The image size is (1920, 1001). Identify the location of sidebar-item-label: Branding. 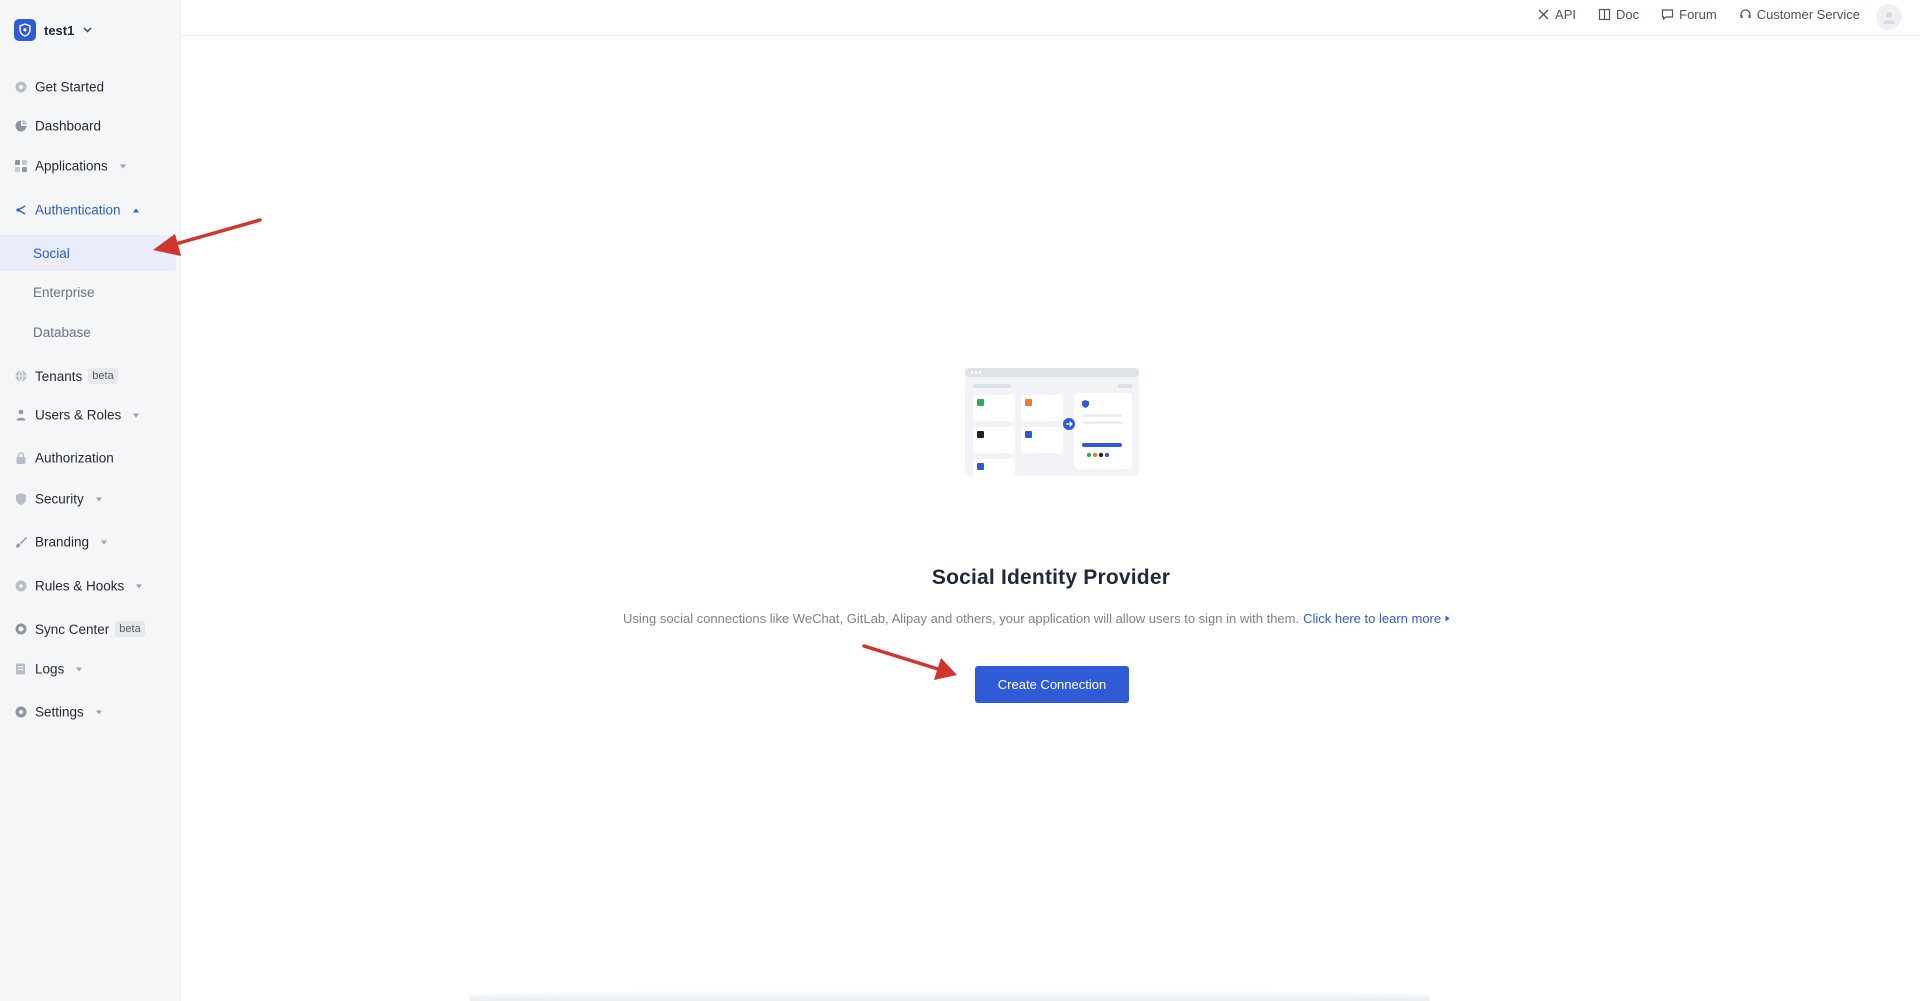
(62, 542).